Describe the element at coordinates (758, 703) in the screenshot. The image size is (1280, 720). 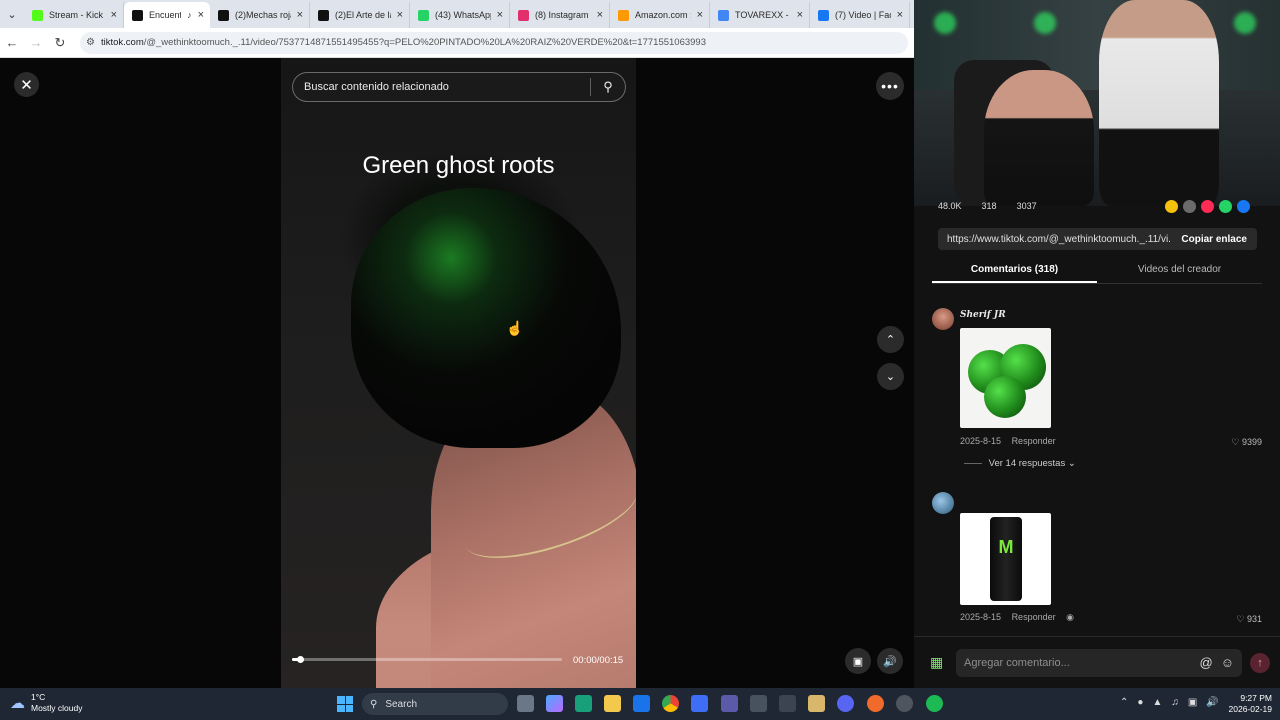
I see `grid-app-icon` at that location.